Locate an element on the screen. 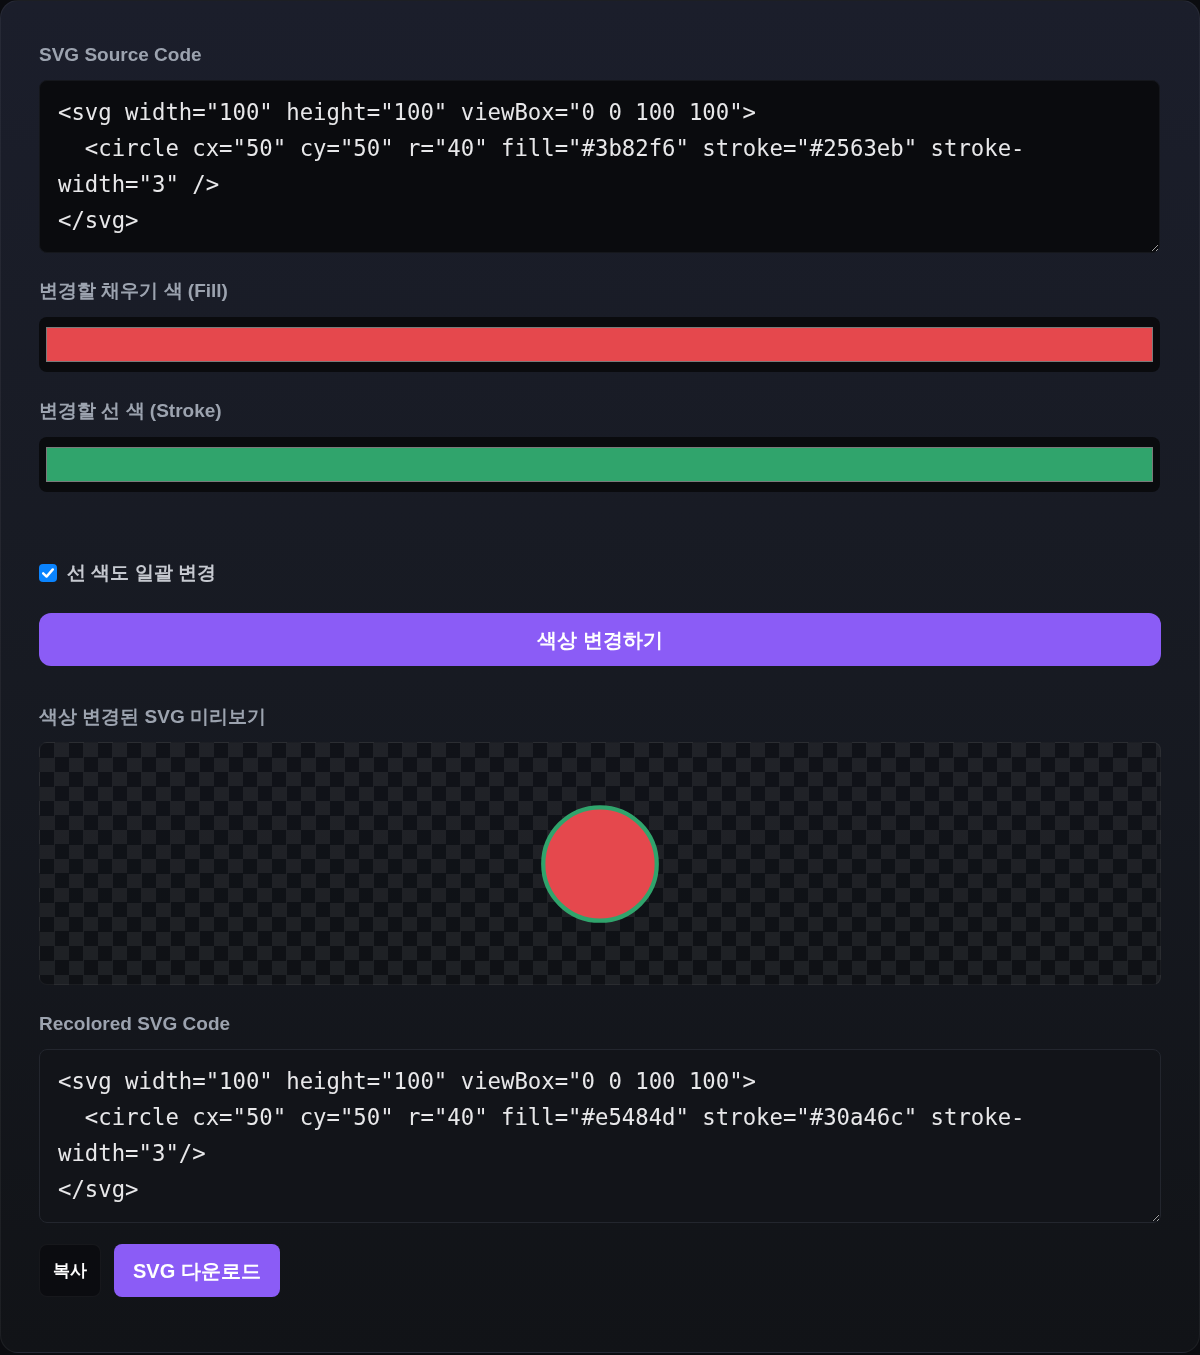  source-code-field: <svg width="100" height="100" viewBox="0 0 100 100"> <circle cx="50" cy="50" r="40" fill="#3b82f6" stroke="#2563eb" stroke-width="3" /> </svg> is located at coordinates (599, 166).